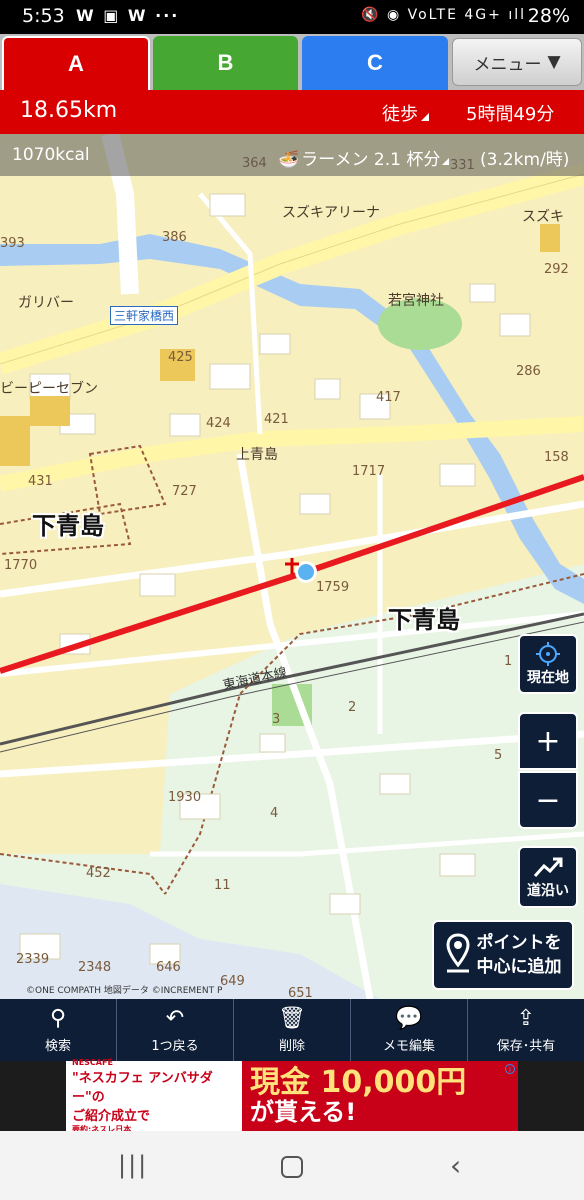 The width and height of the screenshot is (584, 1200). I want to click on calorie-bar: 1070kcal 🍜 ラーメン 2.1 杯分 (3.2km/時), so click(292, 155).